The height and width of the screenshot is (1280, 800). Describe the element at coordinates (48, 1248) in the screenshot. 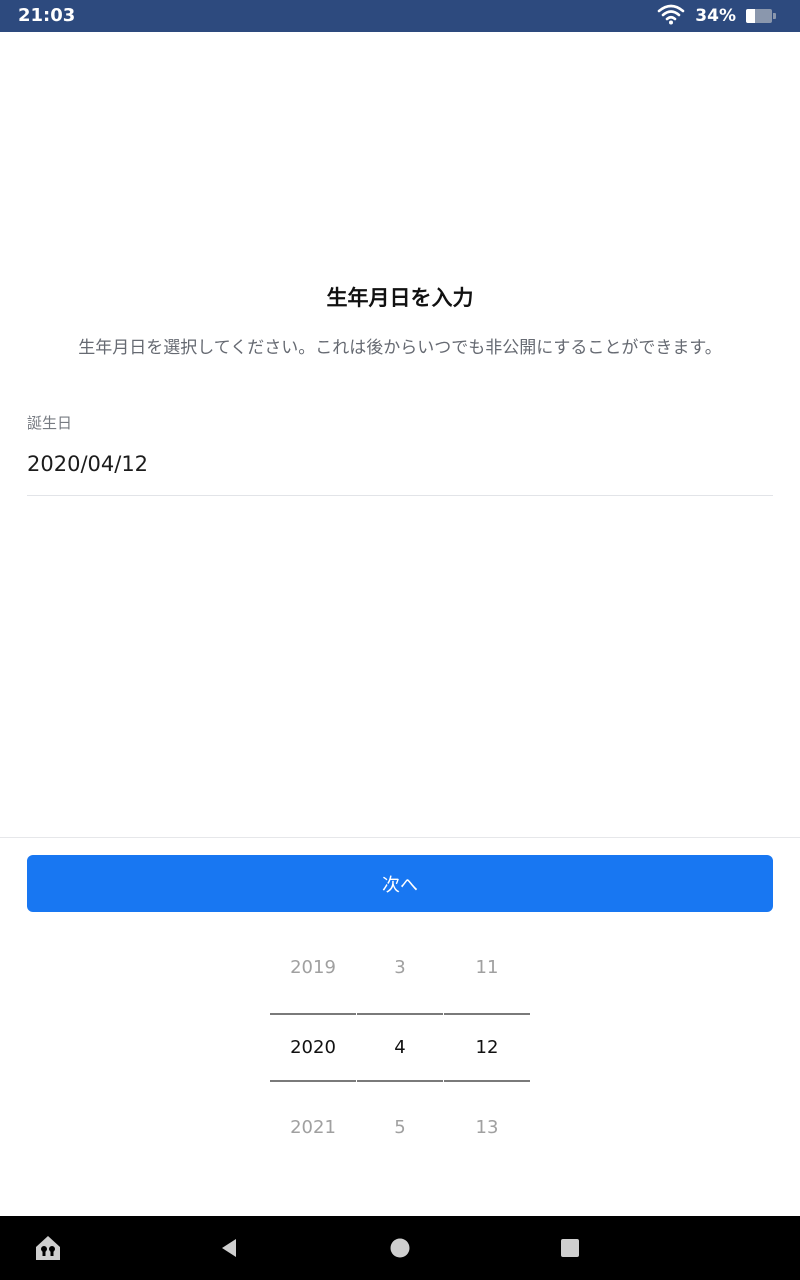

I see `home-lock-icon` at that location.